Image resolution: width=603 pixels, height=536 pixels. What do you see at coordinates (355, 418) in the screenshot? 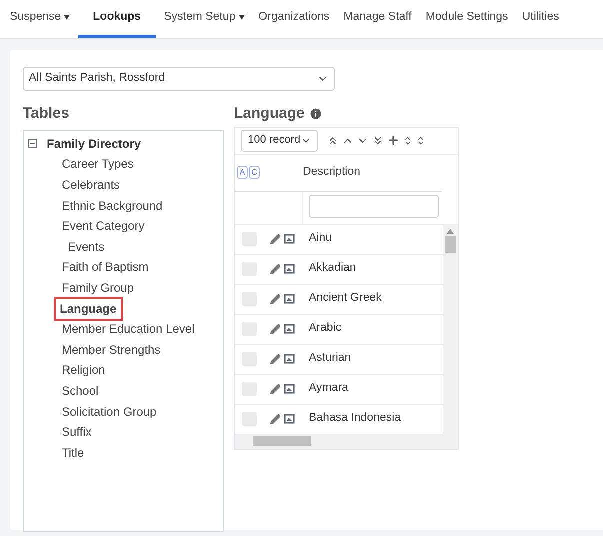
I see `table-cell-text: Bahasa Indonesia` at bounding box center [355, 418].